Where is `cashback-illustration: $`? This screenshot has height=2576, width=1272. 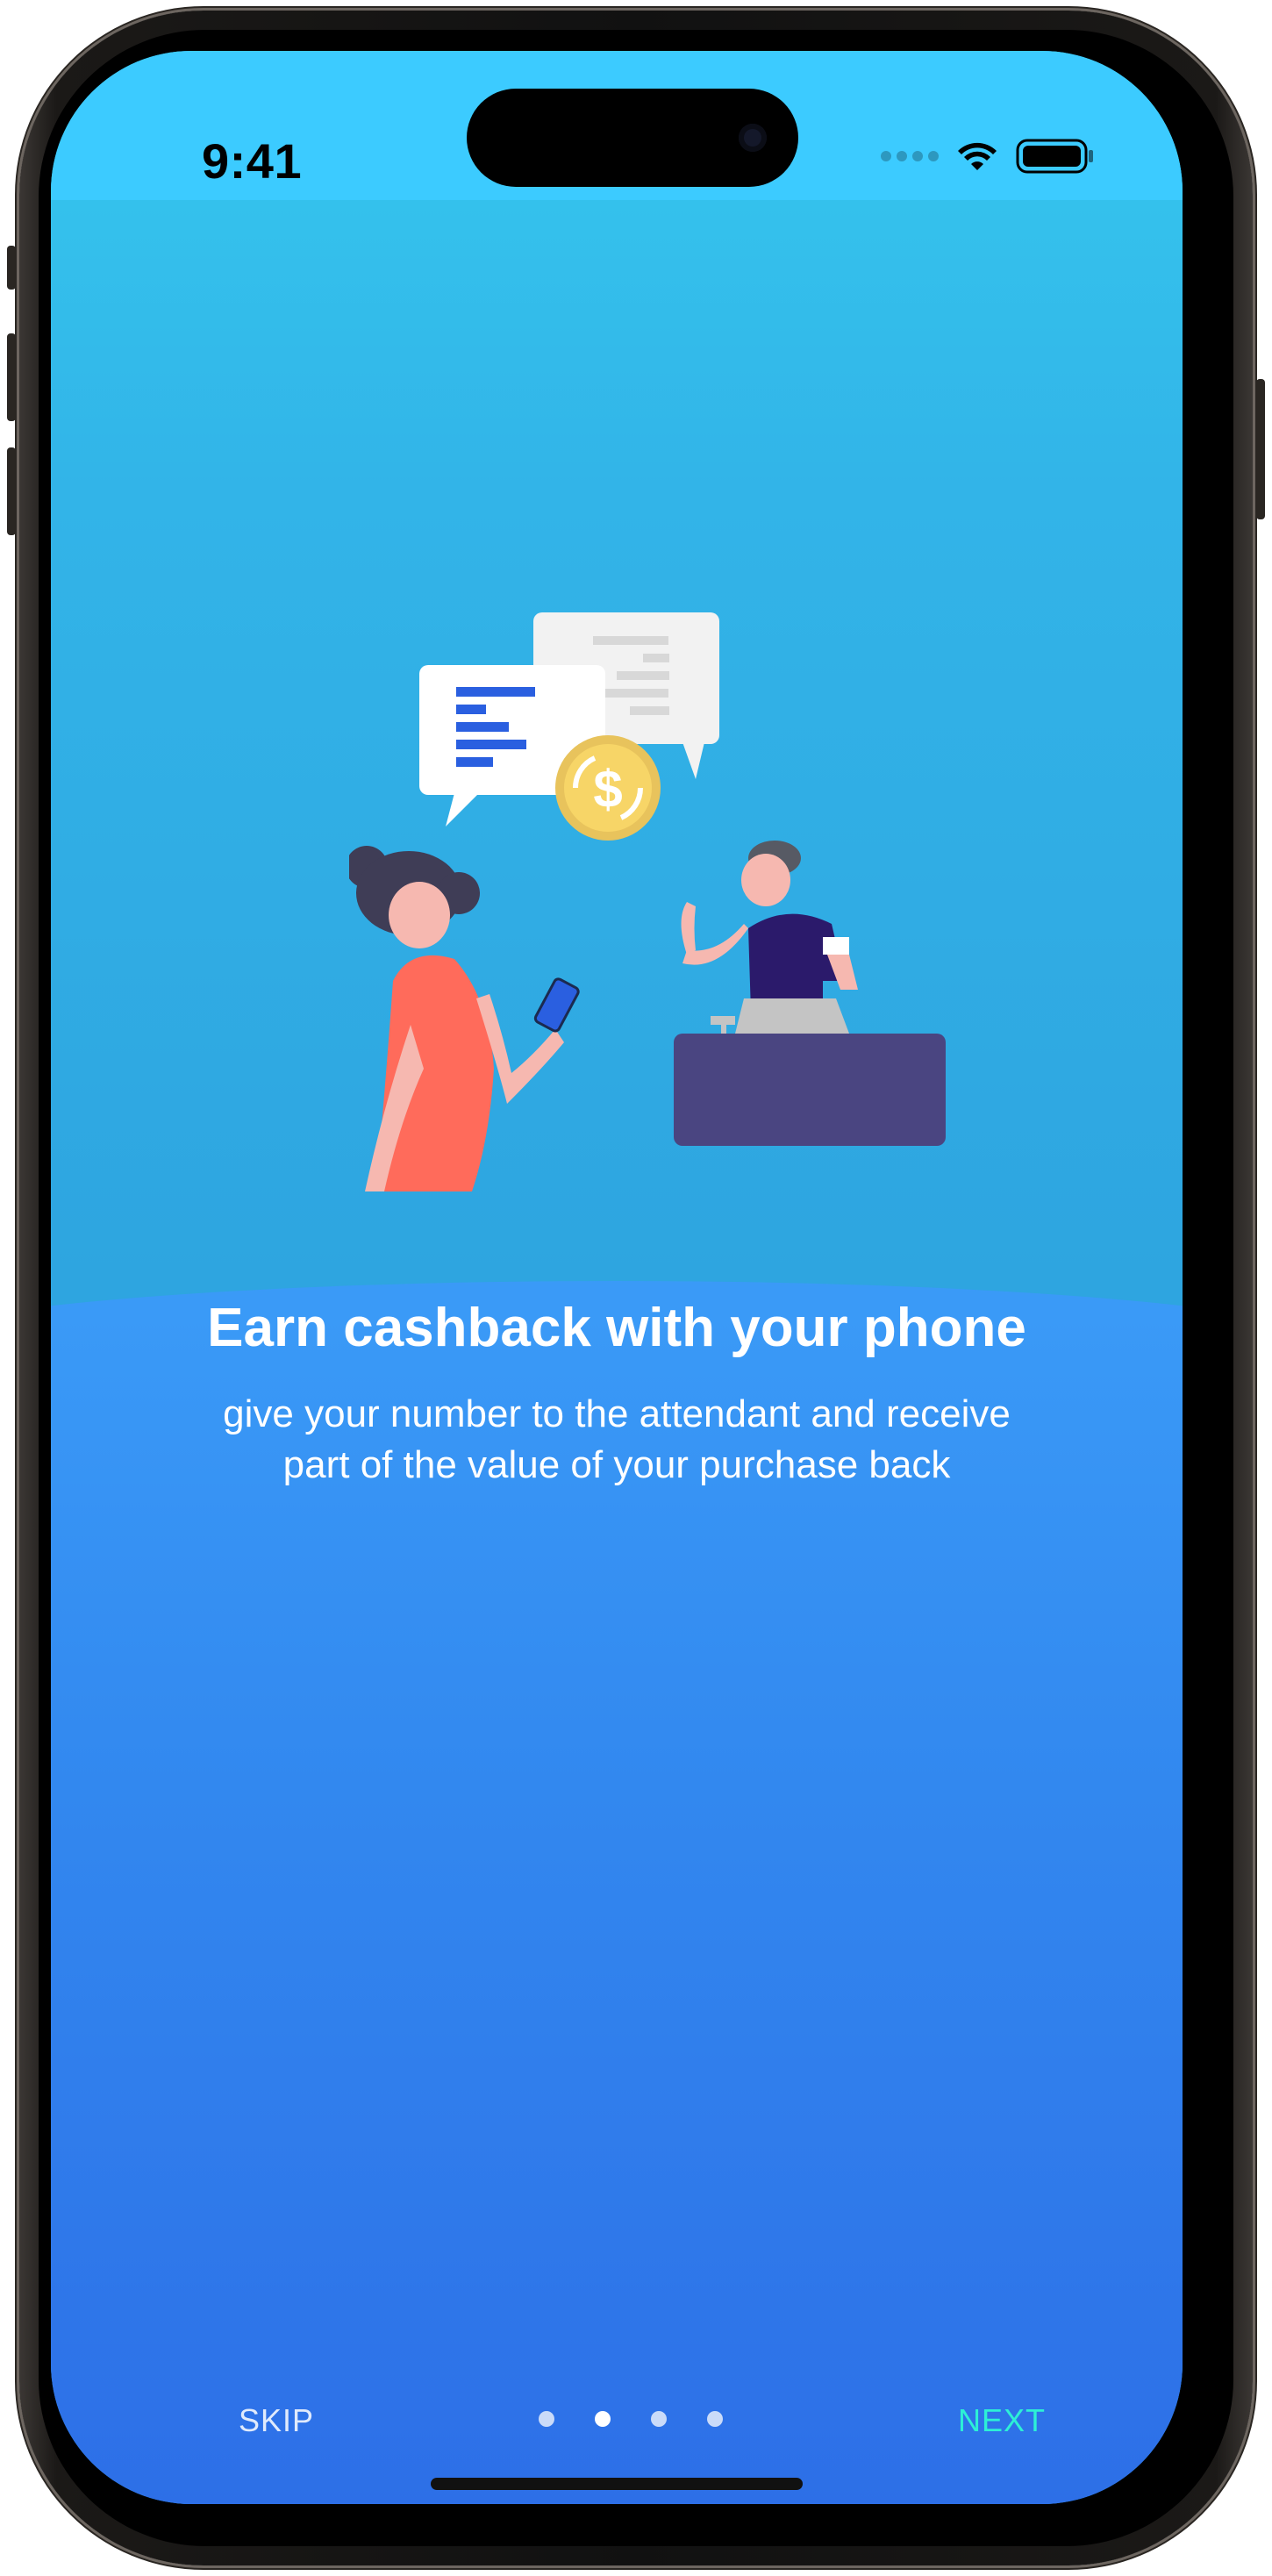
cashback-illustration: $ is located at coordinates (647, 901).